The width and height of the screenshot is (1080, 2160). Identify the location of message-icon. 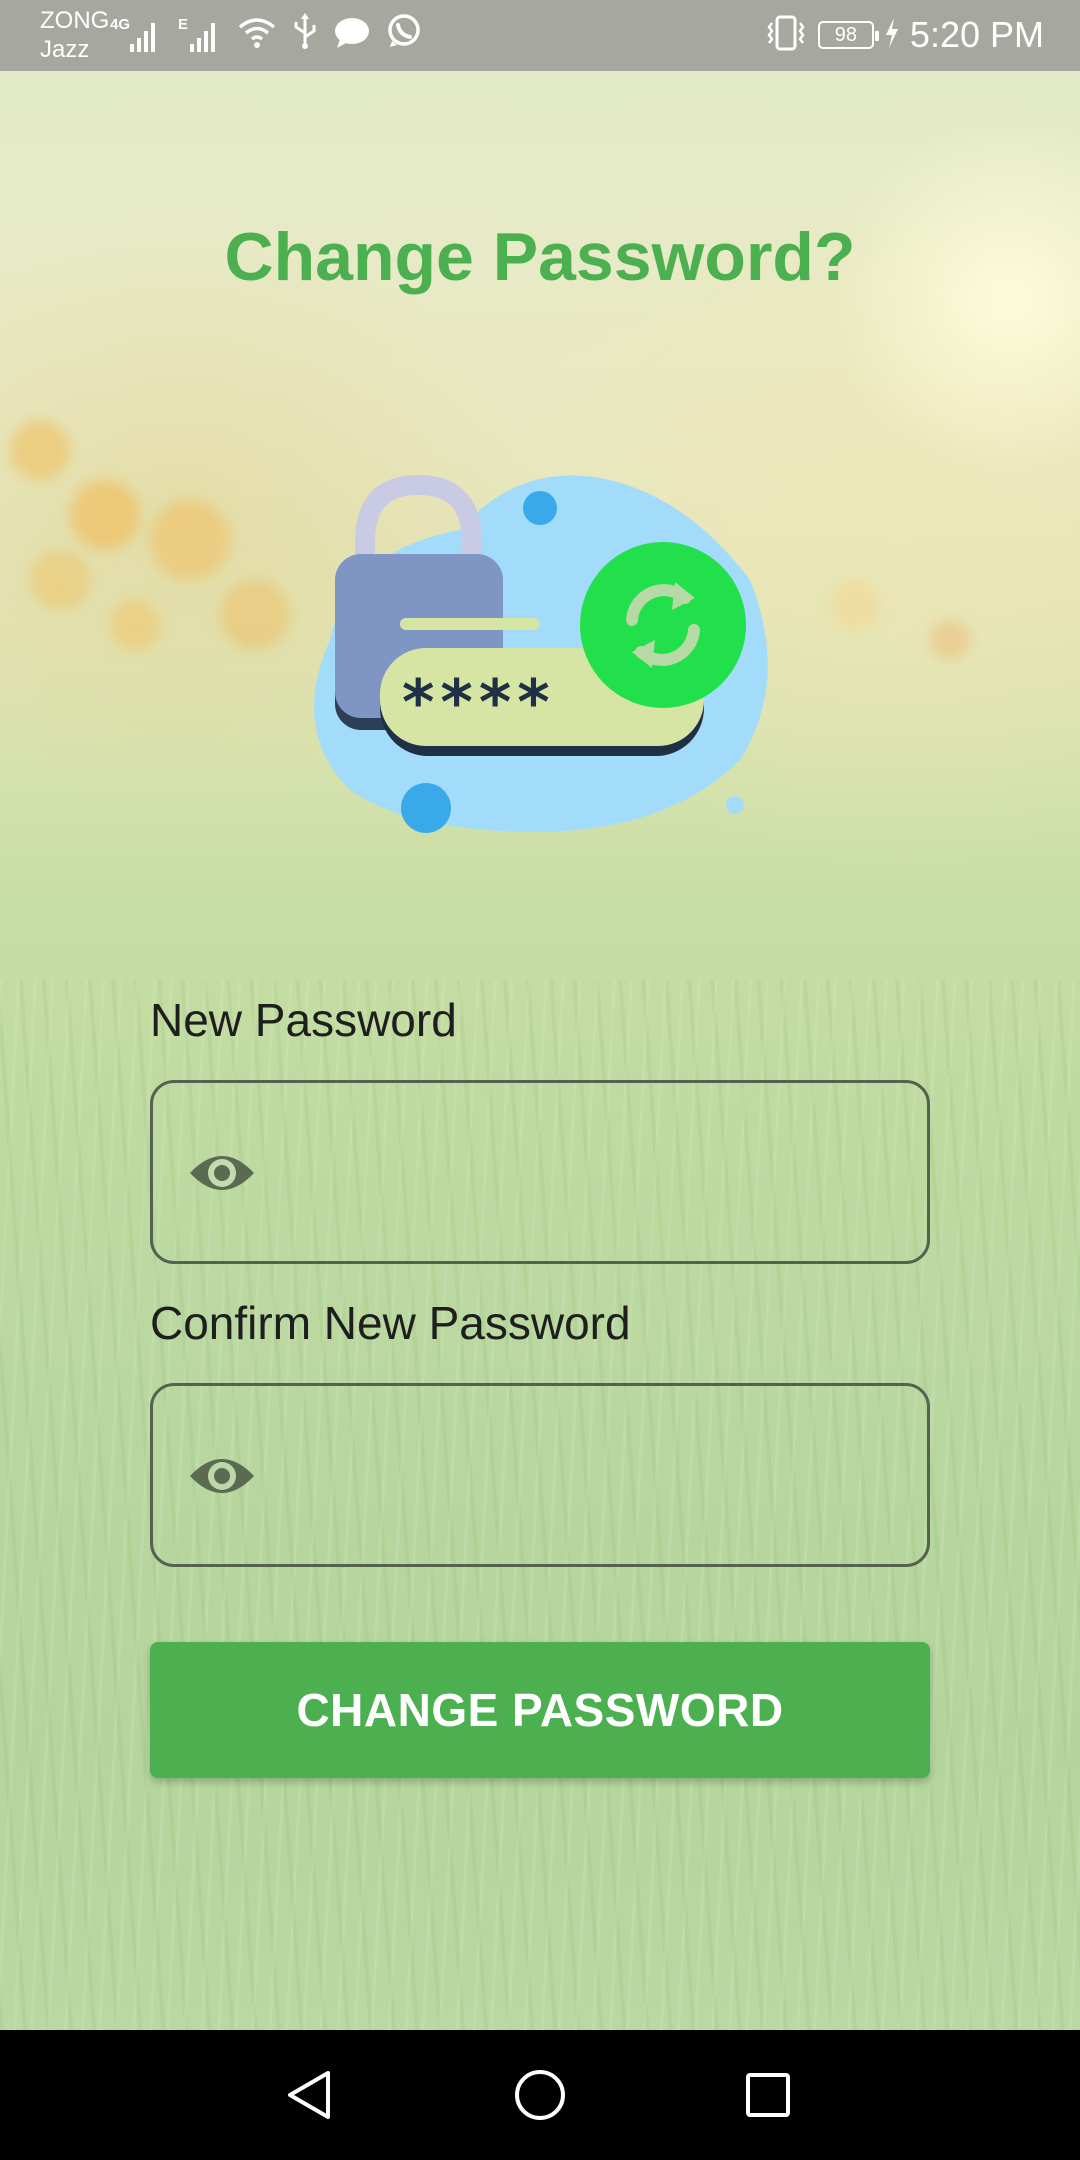
(352, 35).